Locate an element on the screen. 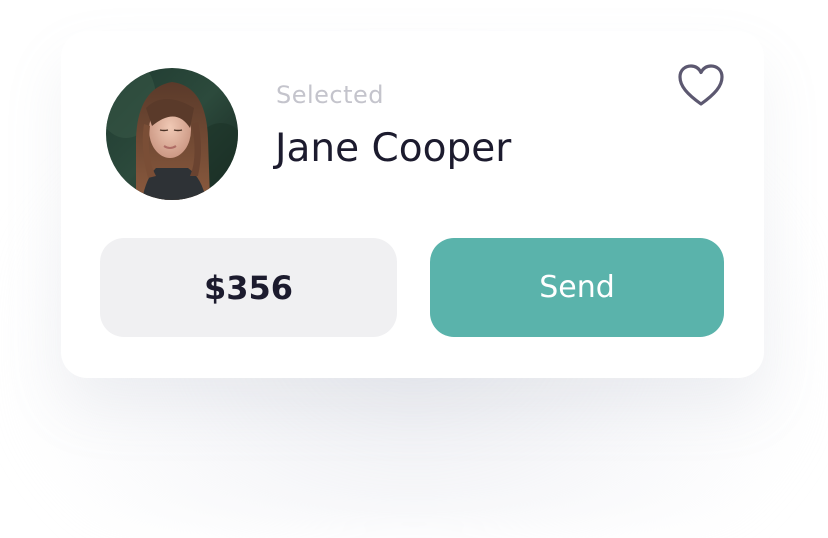 This screenshot has width=828, height=538. amount-field: $356 is located at coordinates (248, 287).